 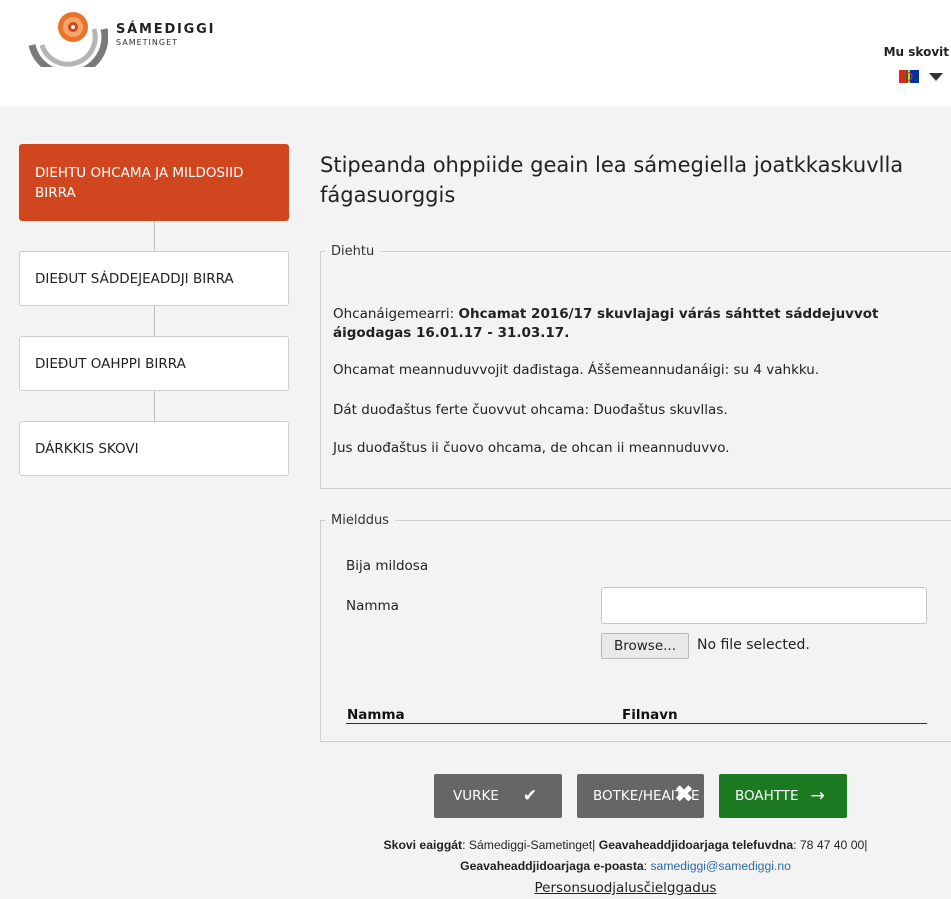 What do you see at coordinates (817, 796) in the screenshot?
I see `arrow-right-icon: →` at bounding box center [817, 796].